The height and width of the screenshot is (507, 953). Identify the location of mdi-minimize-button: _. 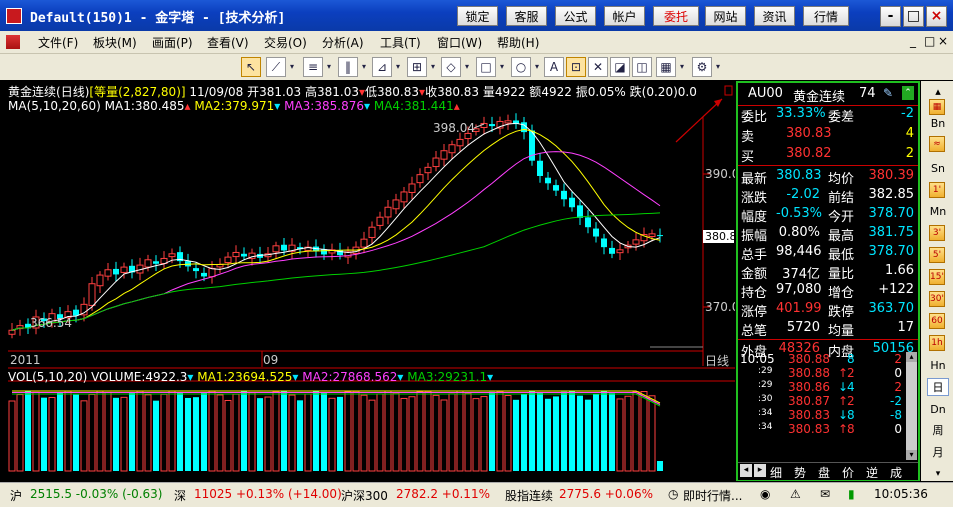
(913, 41).